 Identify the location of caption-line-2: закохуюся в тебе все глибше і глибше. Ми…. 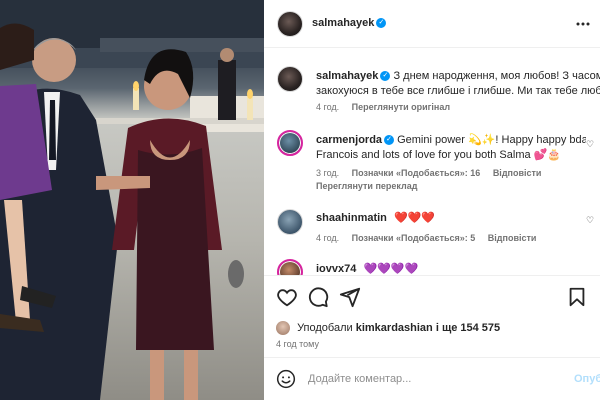
(458, 91).